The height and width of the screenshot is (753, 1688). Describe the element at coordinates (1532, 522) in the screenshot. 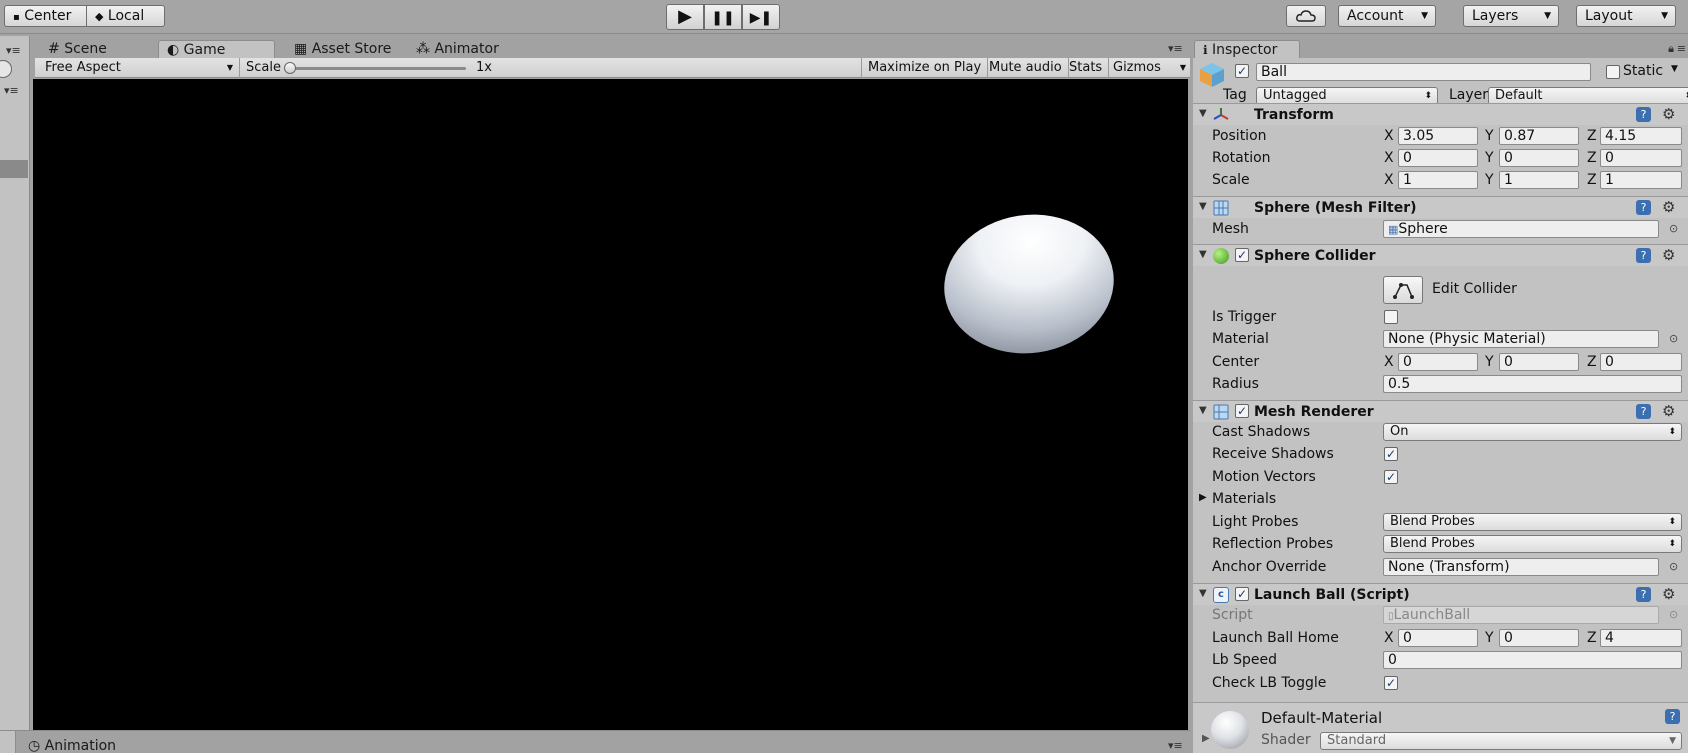

I see `light-probes-dropdown: Blend Probes ⬍` at that location.